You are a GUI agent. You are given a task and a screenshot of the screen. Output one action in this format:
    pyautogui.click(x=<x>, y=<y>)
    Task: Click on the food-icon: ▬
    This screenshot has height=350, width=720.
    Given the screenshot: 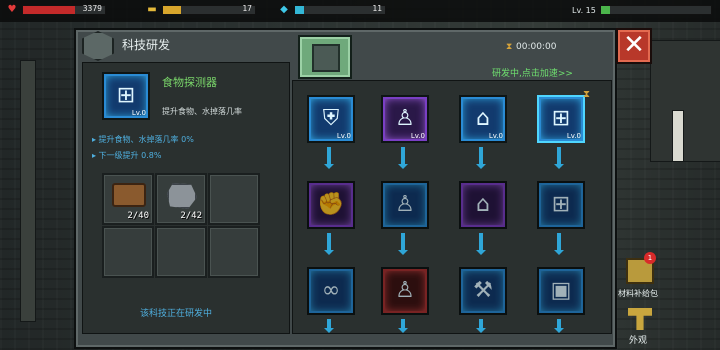 What is the action you would take?
    pyautogui.click(x=152, y=9)
    